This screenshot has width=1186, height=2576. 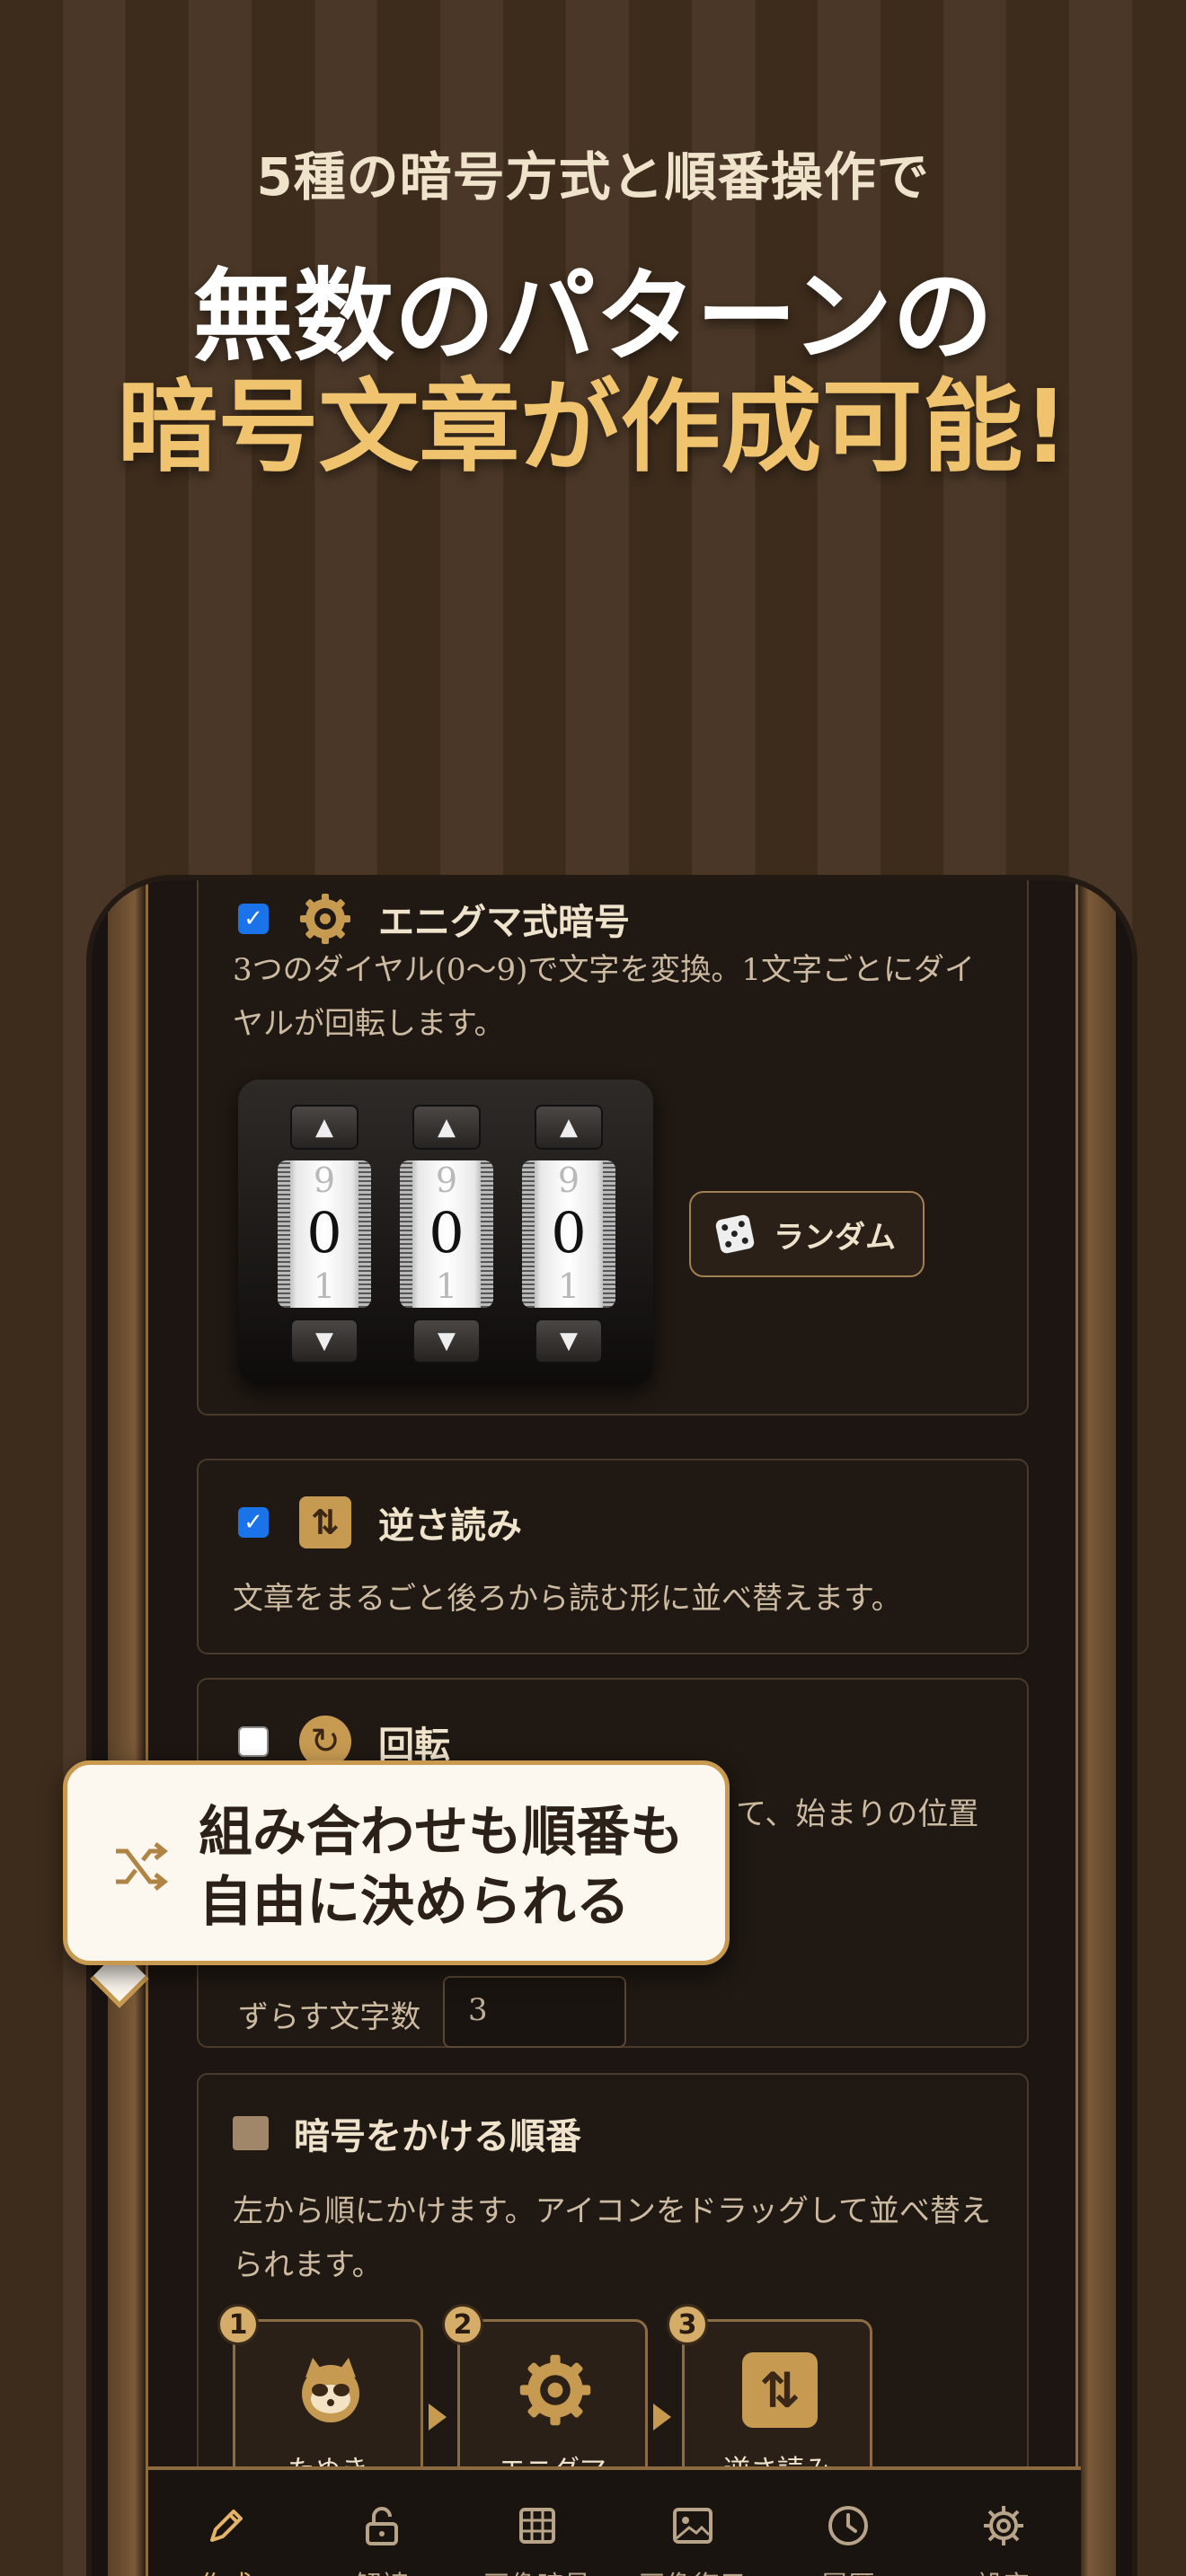 I want to click on callout-line2: 自由に決められる, so click(x=414, y=1902).